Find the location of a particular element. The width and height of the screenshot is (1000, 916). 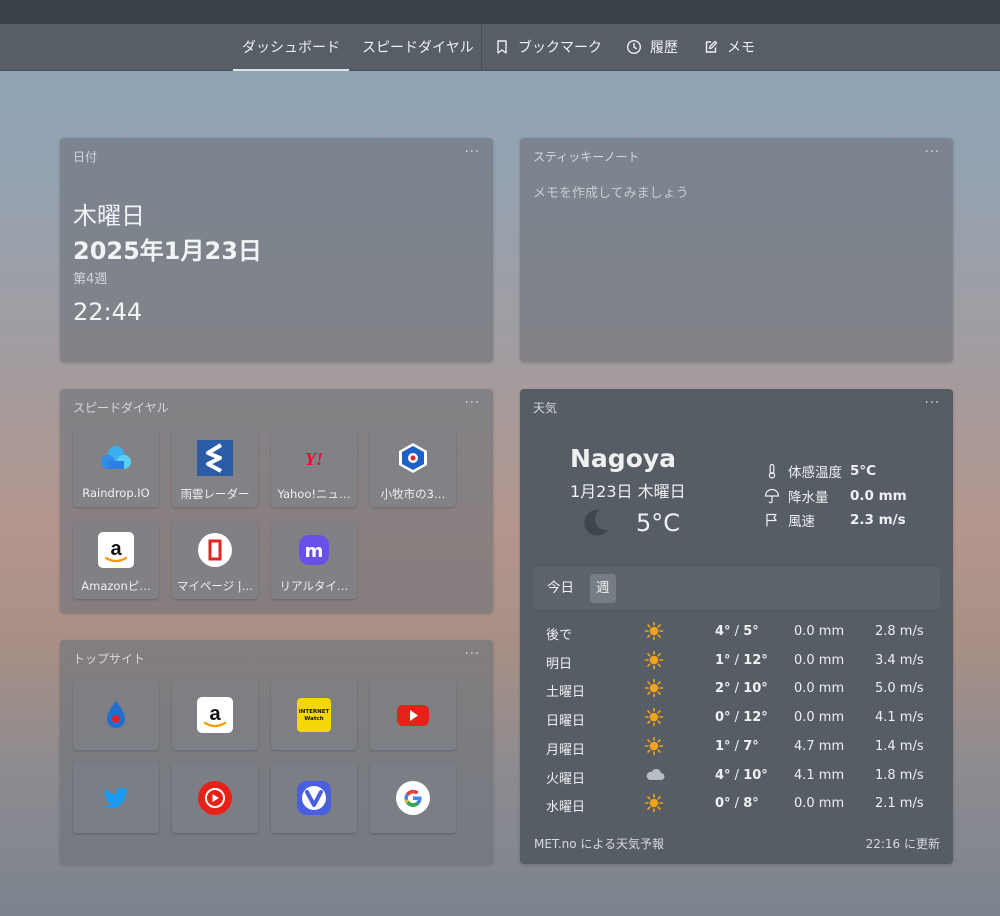

forecast-low: 0° is located at coordinates (723, 718).